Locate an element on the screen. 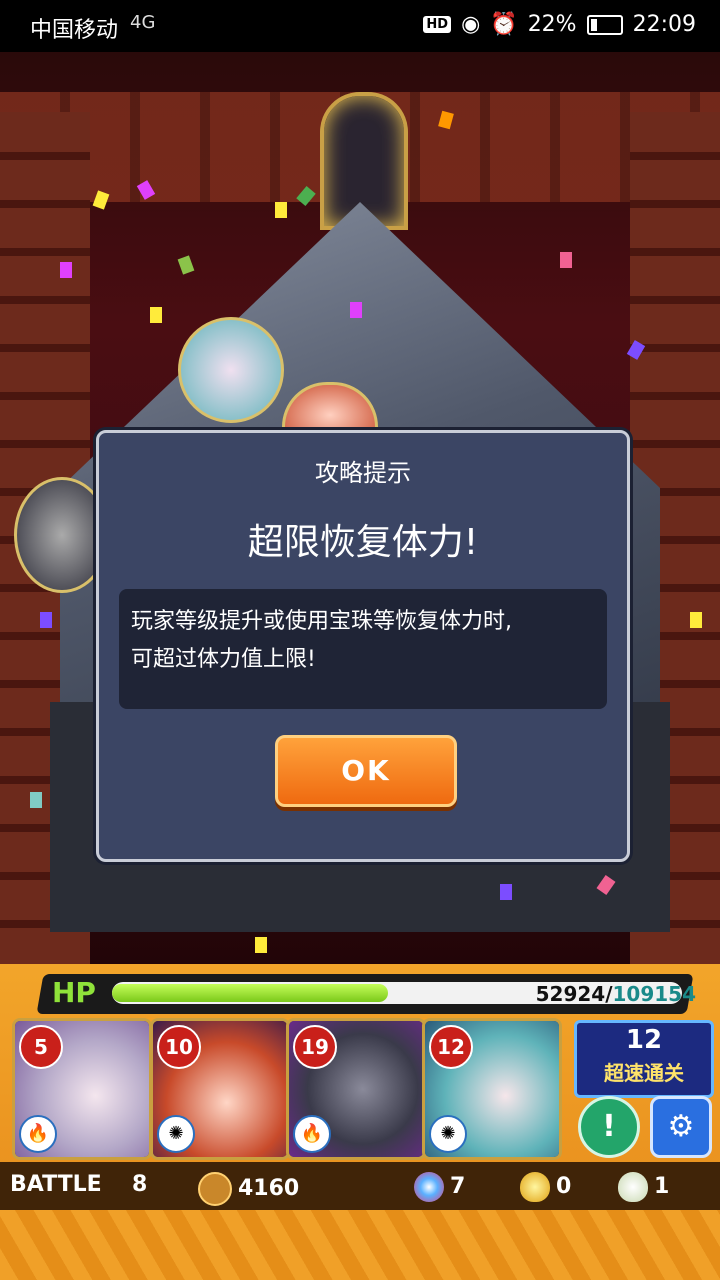 The image size is (720, 1280). speed-clear-panel: 12 超速通关 is located at coordinates (644, 1059).